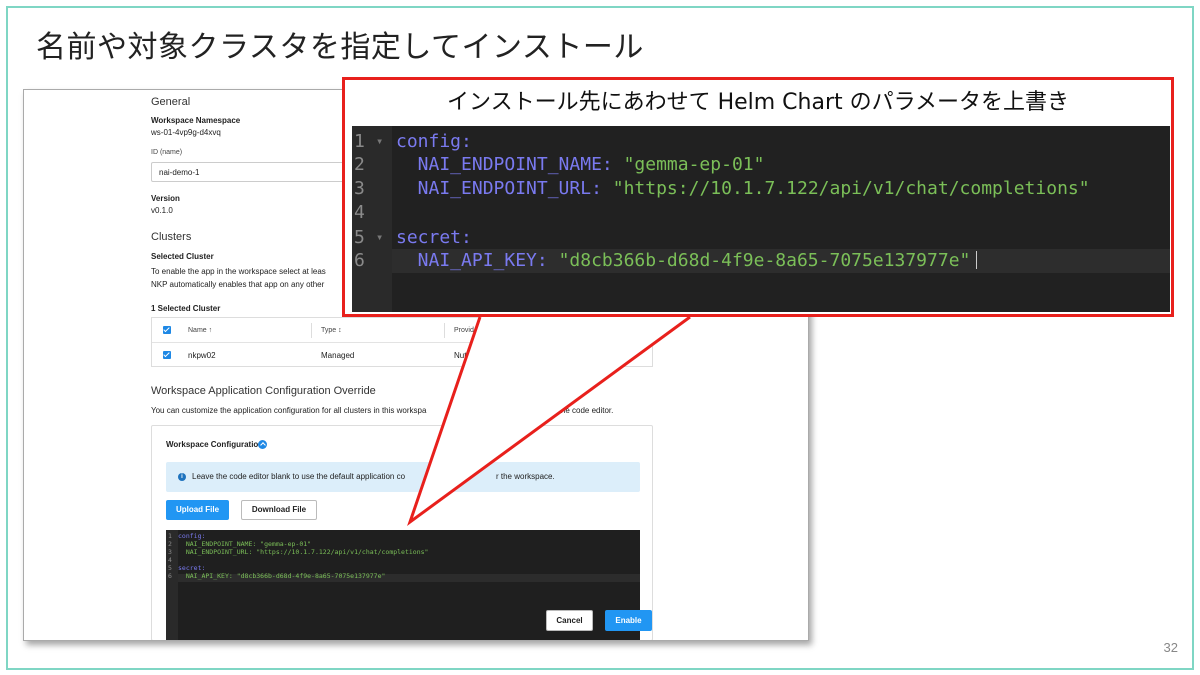 This screenshot has width=1200, height=675. What do you see at coordinates (583, 410) in the screenshot?
I see `override-description-right: n the code editor.` at bounding box center [583, 410].